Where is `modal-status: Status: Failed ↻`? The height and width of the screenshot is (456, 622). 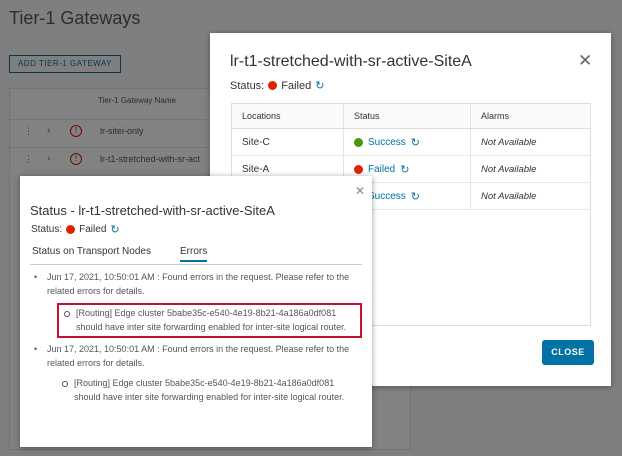 modal-status: Status: Failed ↻ is located at coordinates (277, 86).